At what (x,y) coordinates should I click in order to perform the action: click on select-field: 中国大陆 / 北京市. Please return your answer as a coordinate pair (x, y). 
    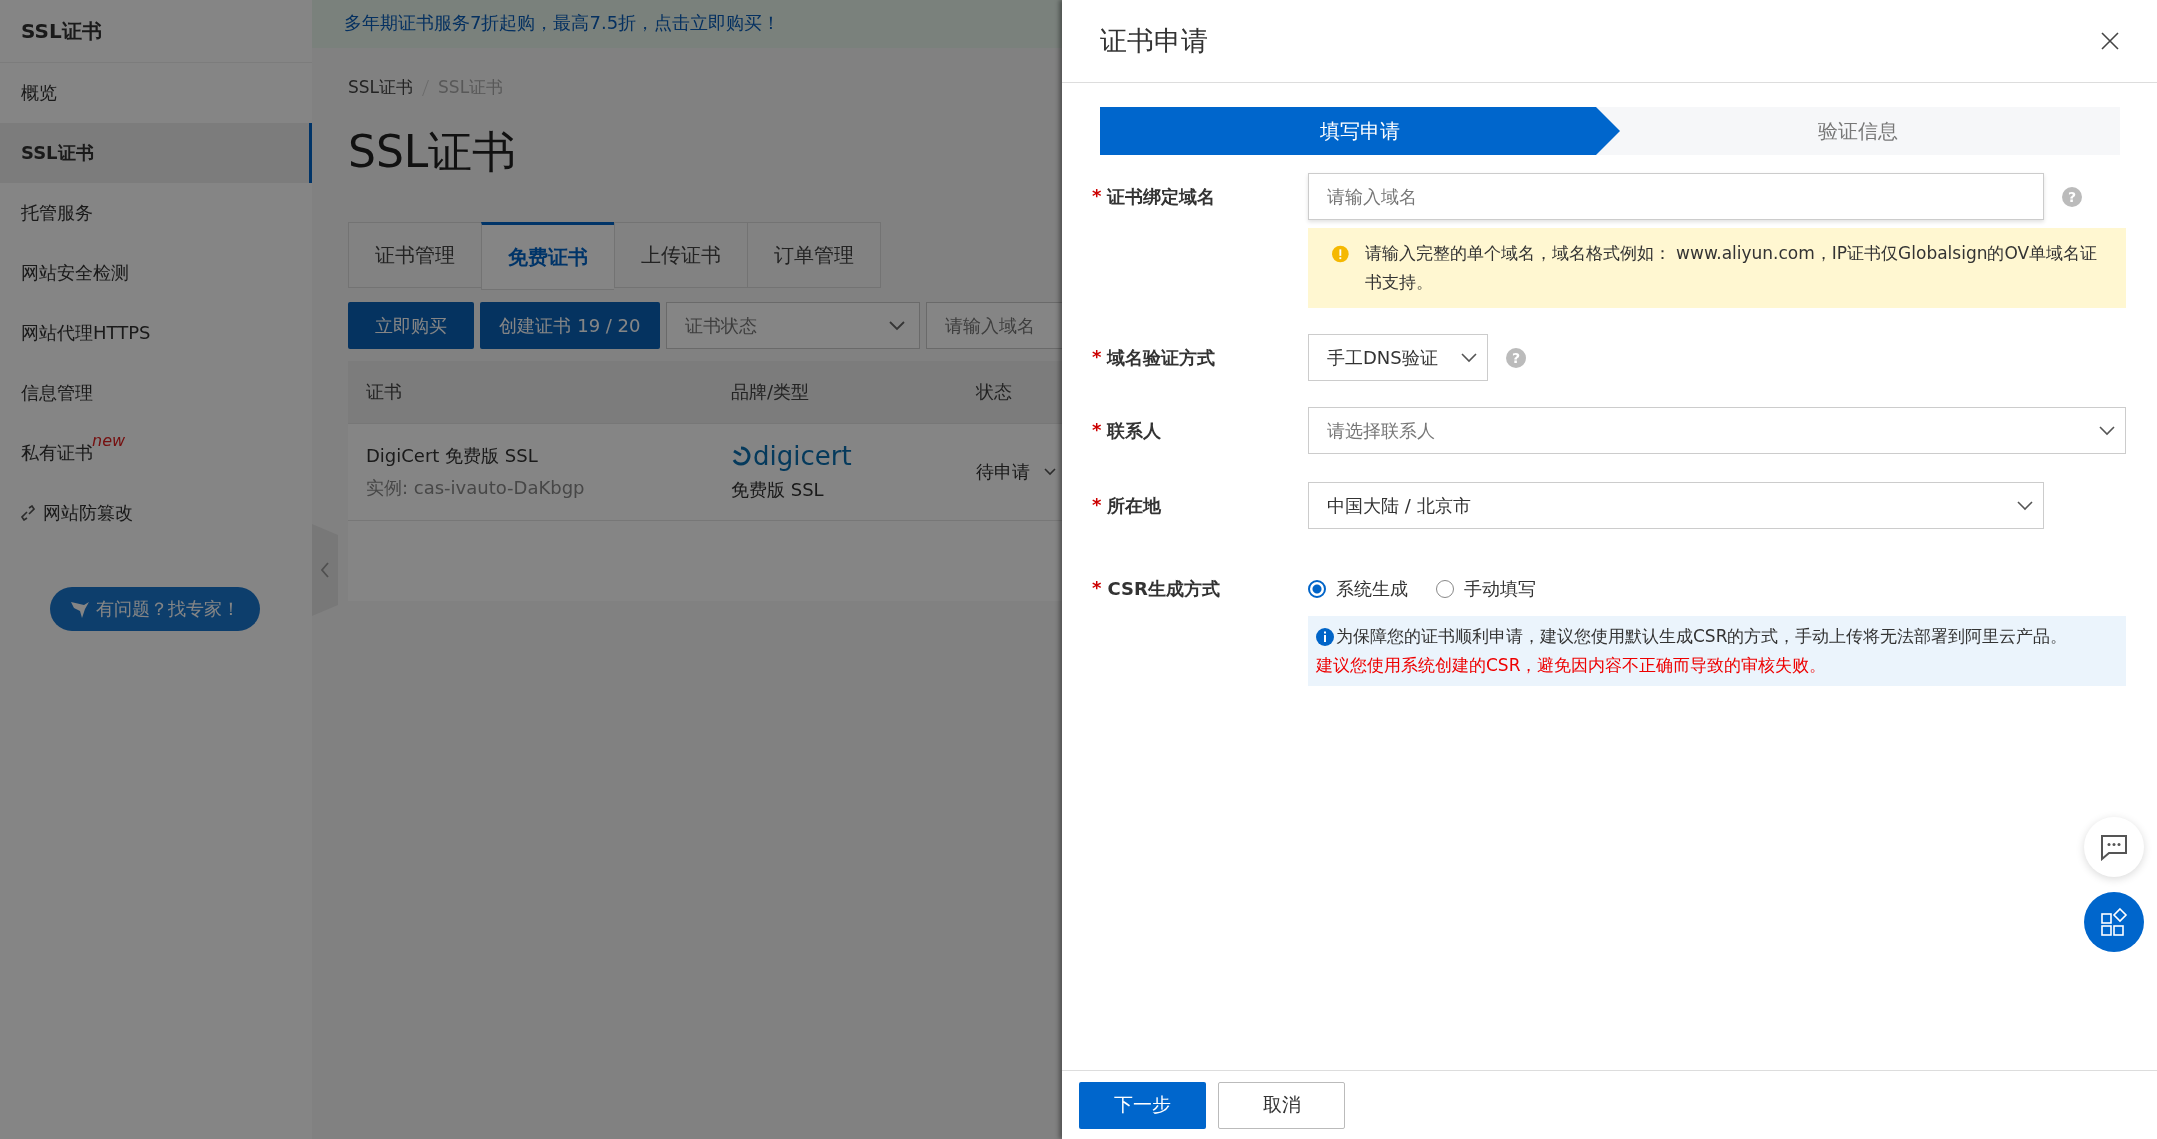
    Looking at the image, I should click on (1676, 505).